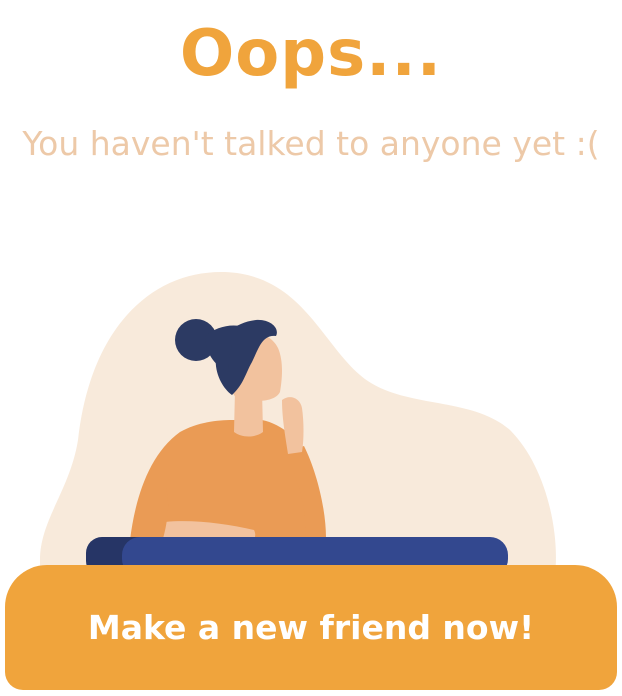 Image resolution: width=622 pixels, height=696 pixels. I want to click on empty-state-message: You haven't talked to anyone yet :(, so click(311, 143).